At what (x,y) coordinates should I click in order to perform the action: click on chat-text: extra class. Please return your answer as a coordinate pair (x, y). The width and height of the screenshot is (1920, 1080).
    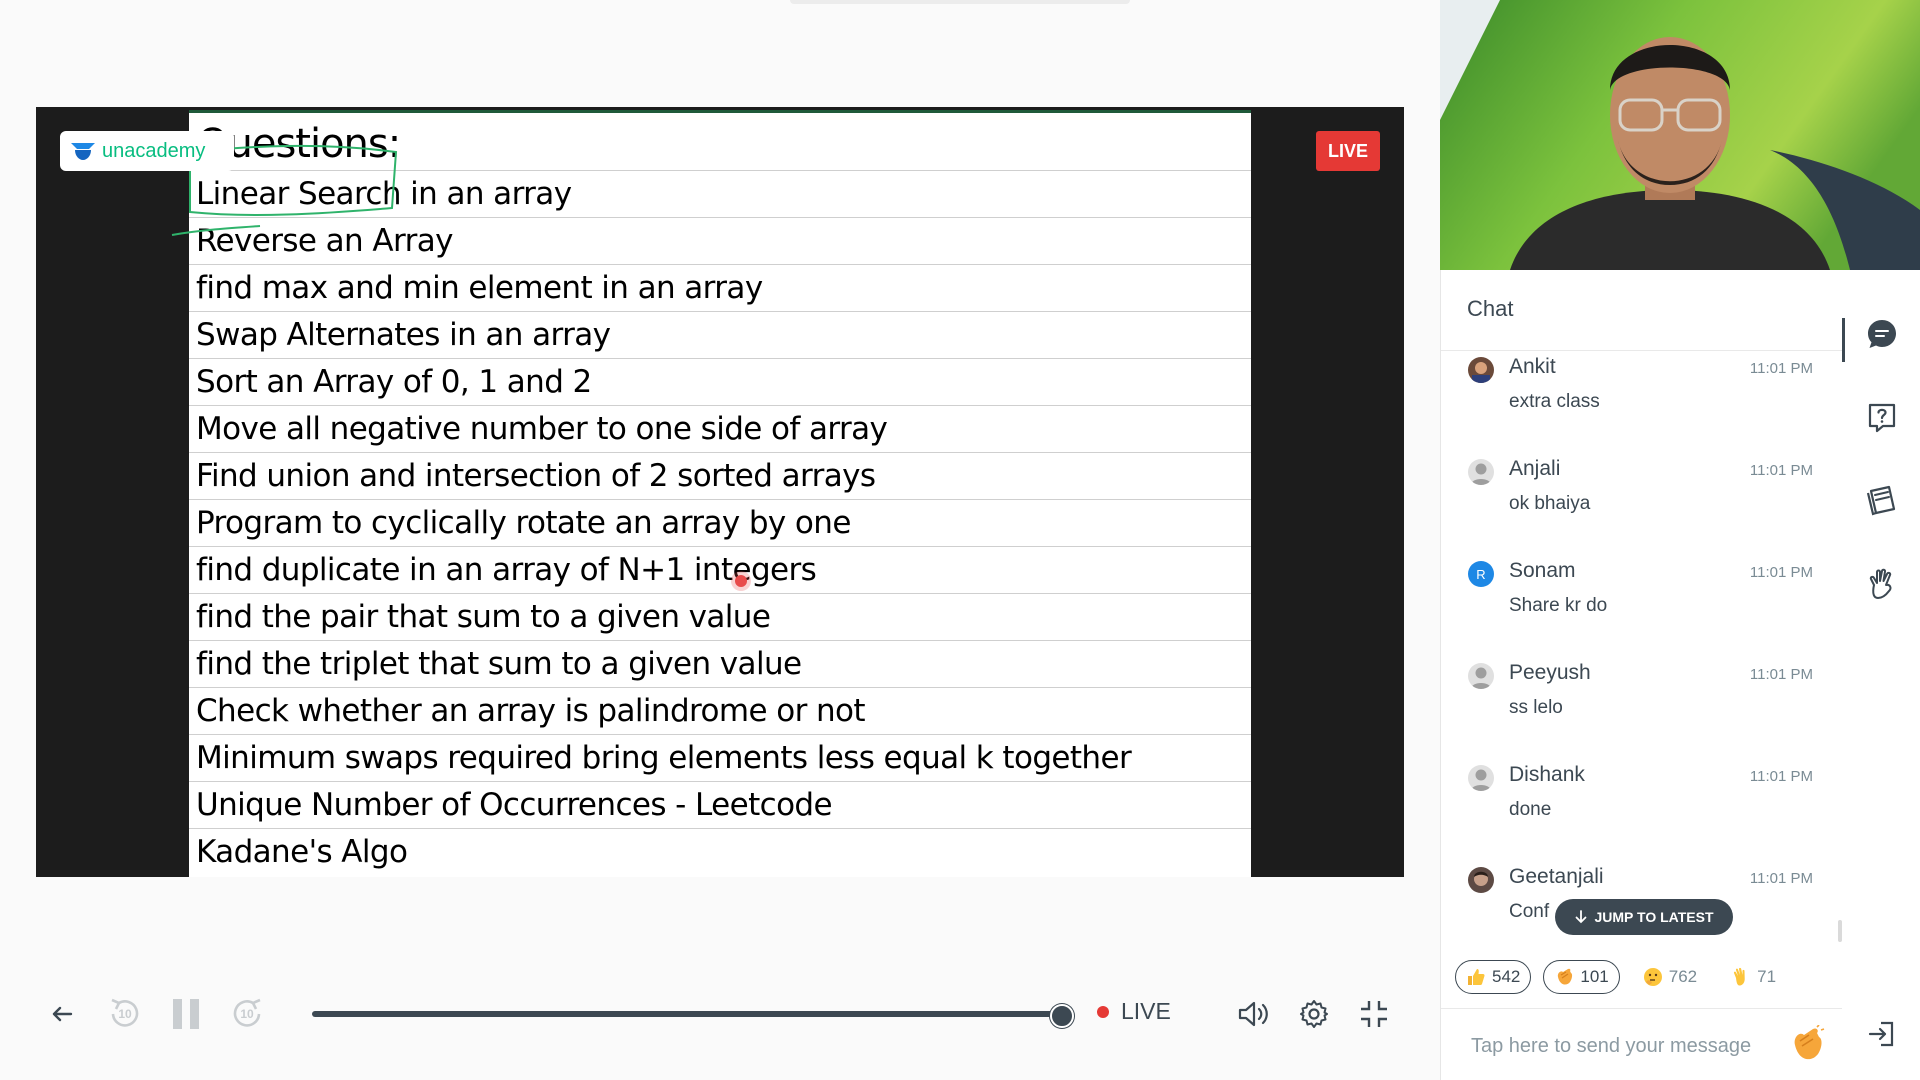
    Looking at the image, I should click on (1554, 401).